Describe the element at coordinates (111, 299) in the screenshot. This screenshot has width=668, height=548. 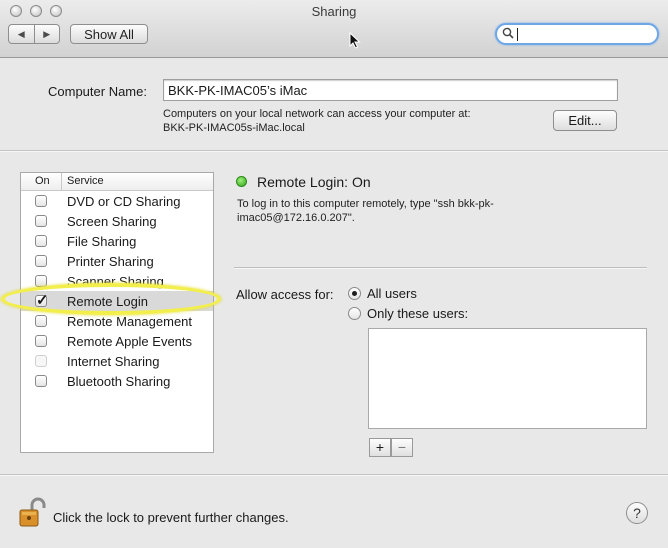
I see `highlight-annotation` at that location.